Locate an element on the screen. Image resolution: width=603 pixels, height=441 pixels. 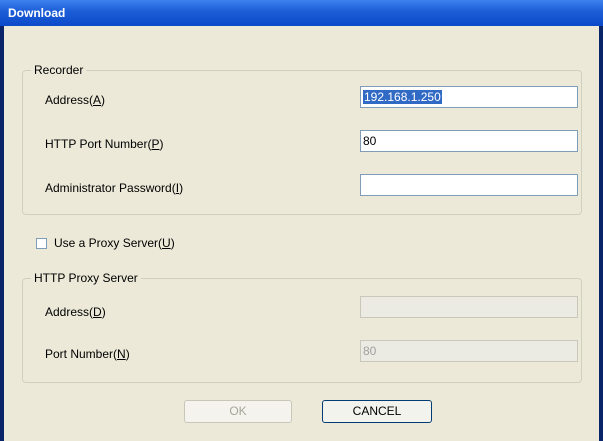
http-port-input: 80 is located at coordinates (469, 141).